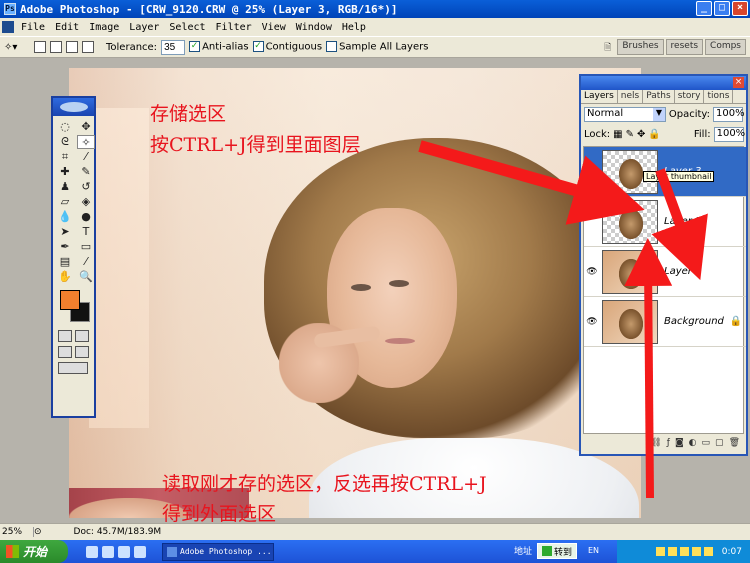 The image size is (750, 563). I want to click on quick-launch, so click(116, 551).